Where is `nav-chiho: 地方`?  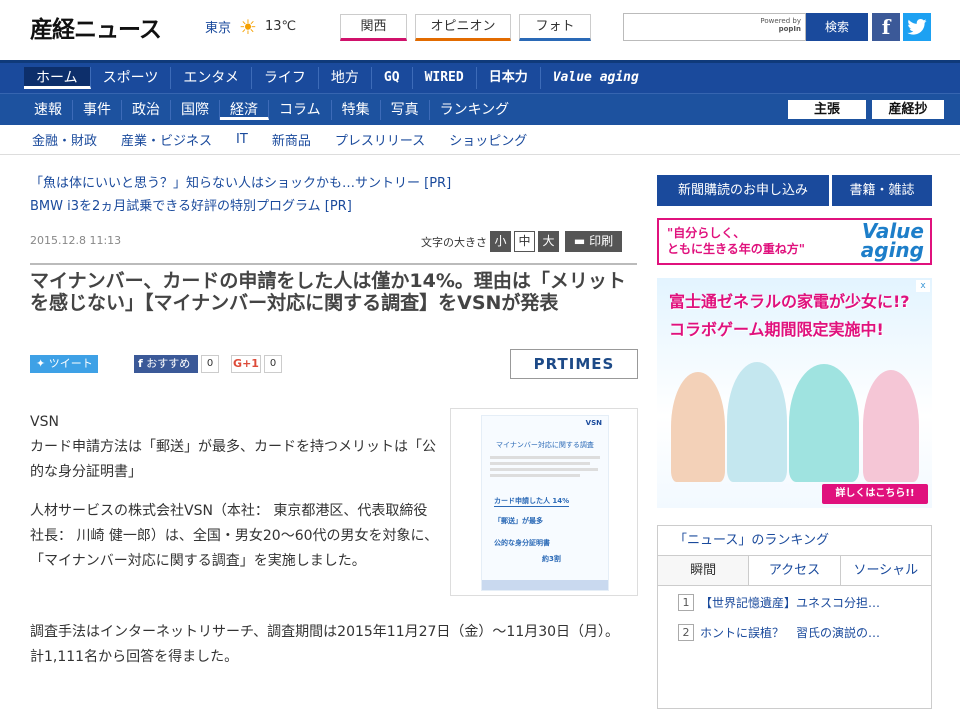
nav-chiho: 地方 is located at coordinates (345, 78).